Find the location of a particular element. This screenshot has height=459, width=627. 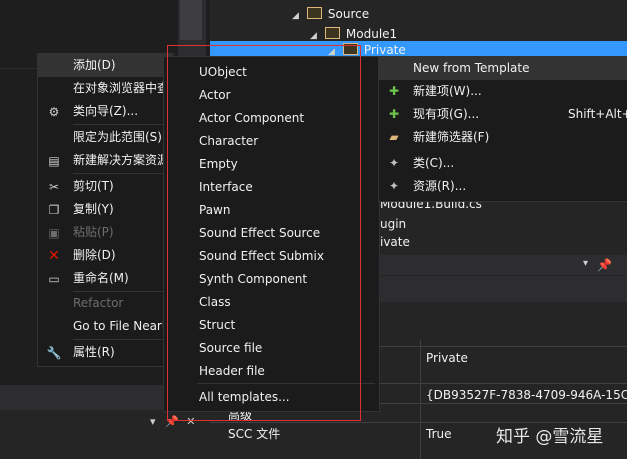

tree-node-label: Private is located at coordinates (384, 50).